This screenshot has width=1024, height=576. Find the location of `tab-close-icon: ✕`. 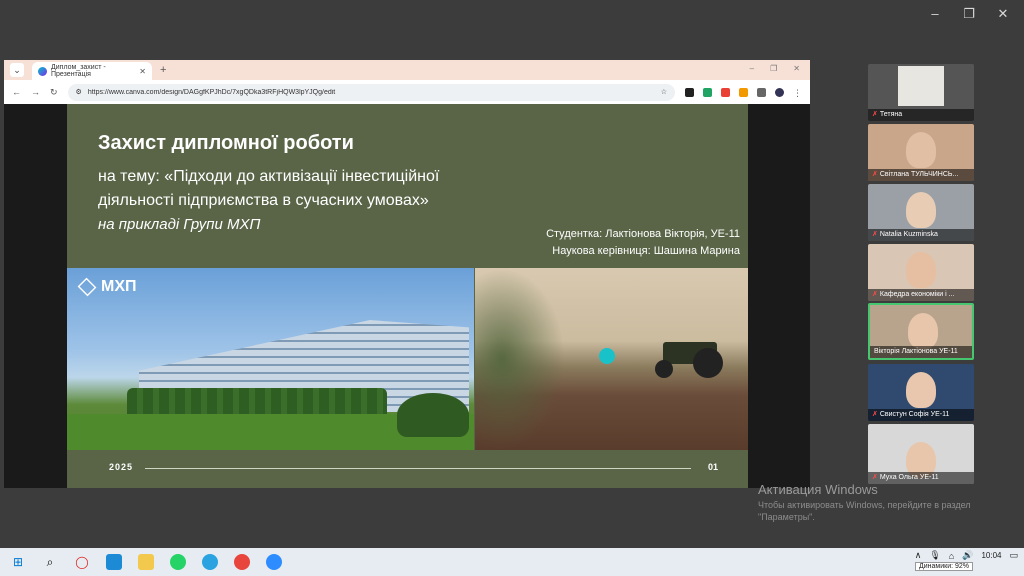

tab-close-icon: ✕ is located at coordinates (142, 71).